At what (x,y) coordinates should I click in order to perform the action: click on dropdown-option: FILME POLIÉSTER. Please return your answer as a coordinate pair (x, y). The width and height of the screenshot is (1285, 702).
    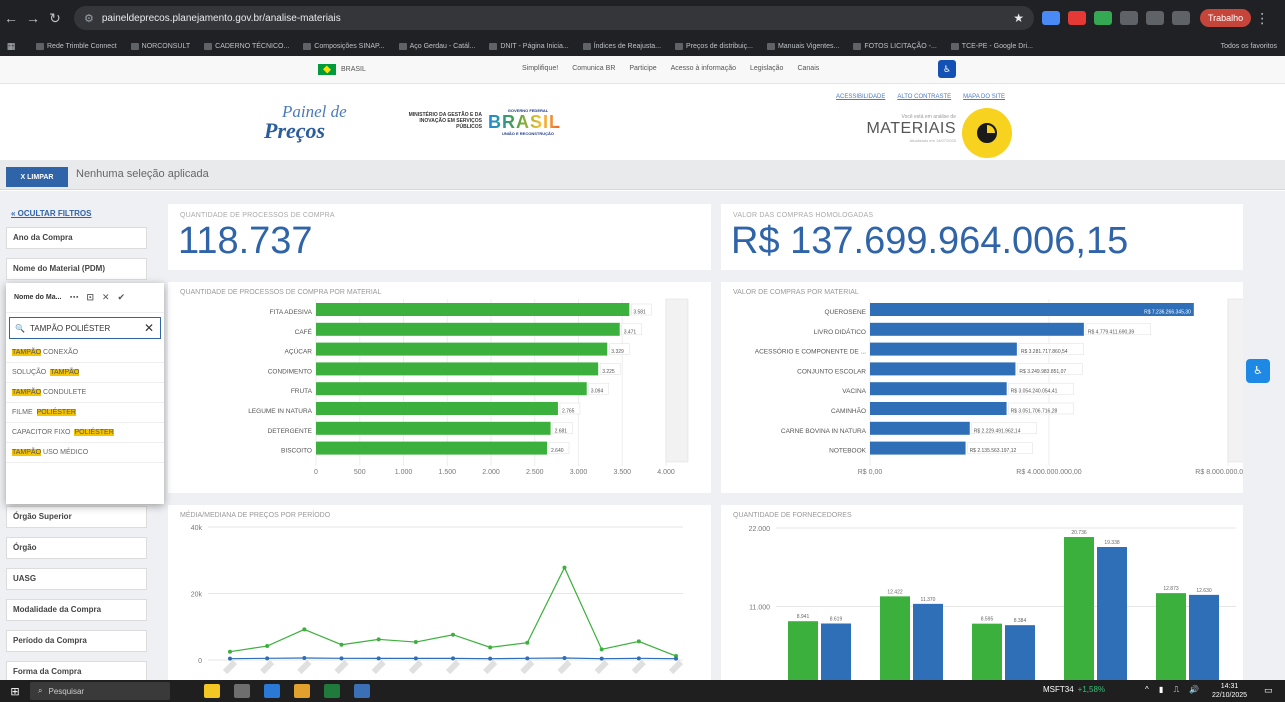
    Looking at the image, I should click on (85, 413).